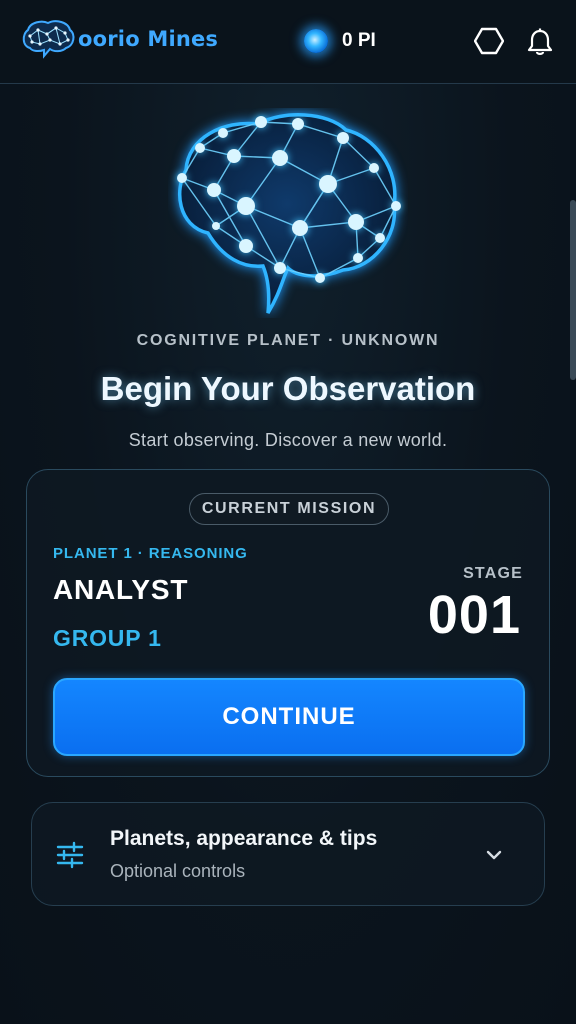 This screenshot has height=1024, width=576. Describe the element at coordinates (107, 638) in the screenshot. I see `group-label: GROUP 1` at that location.